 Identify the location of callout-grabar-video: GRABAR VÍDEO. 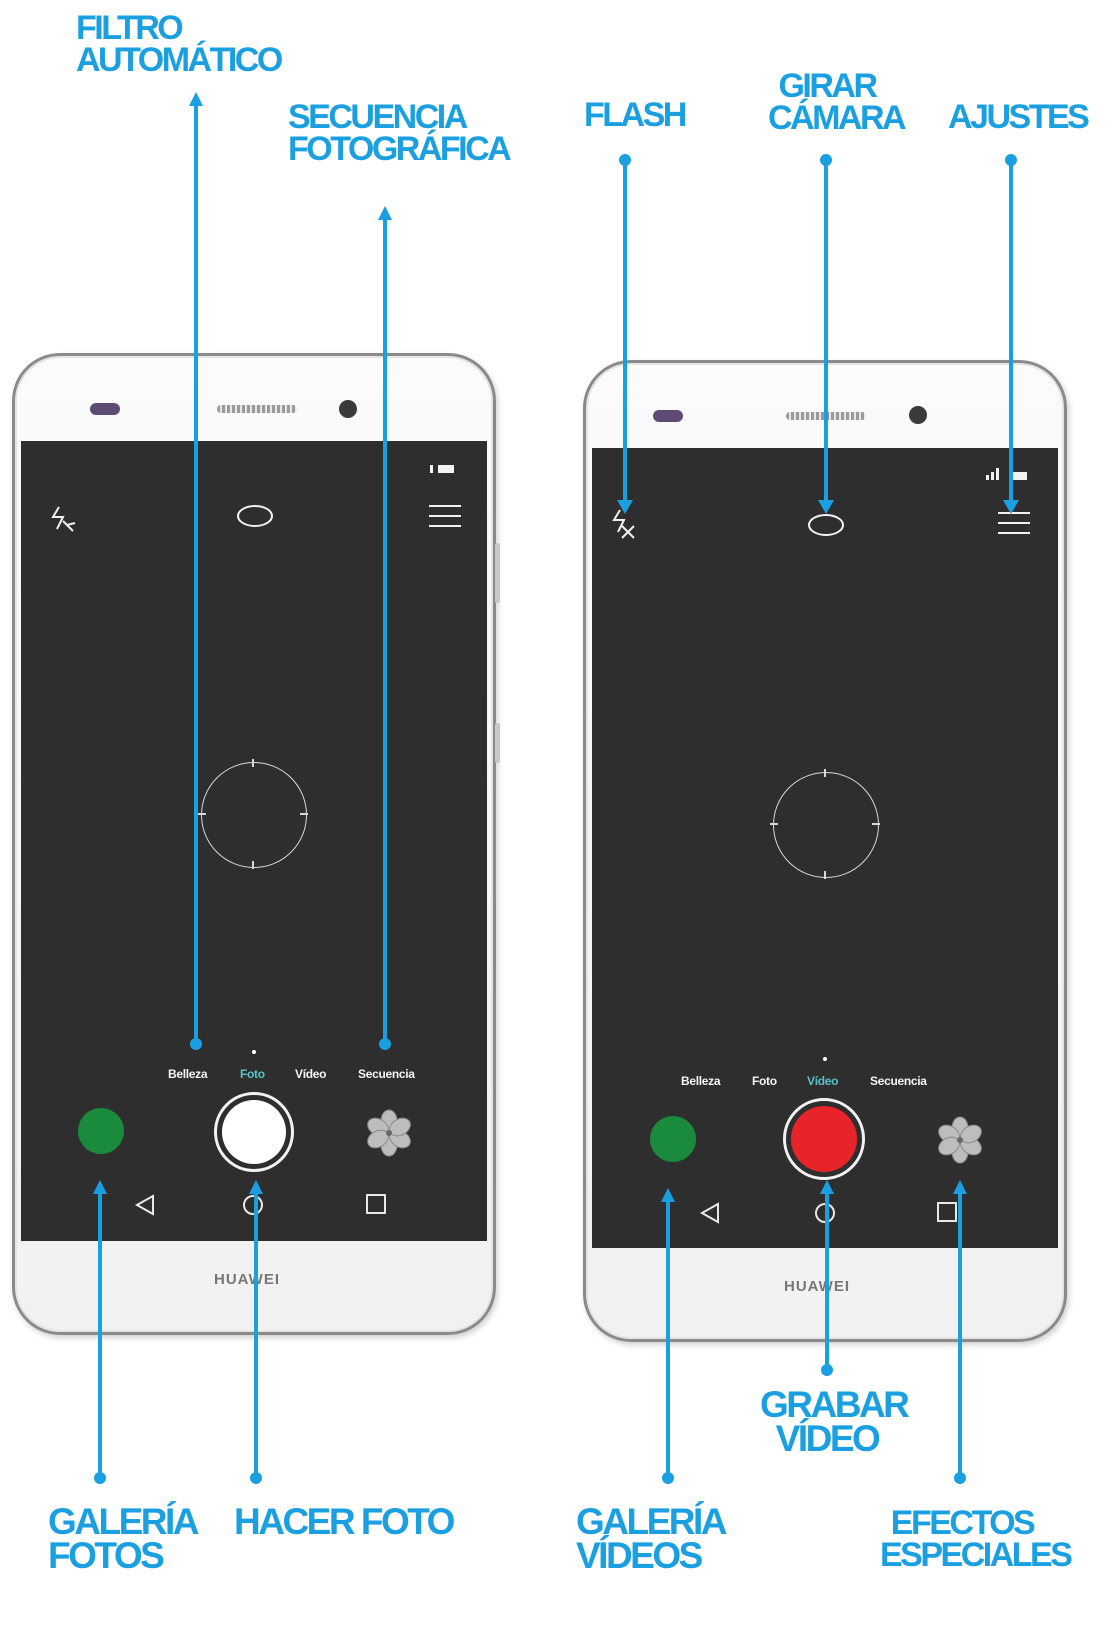
(835, 1421).